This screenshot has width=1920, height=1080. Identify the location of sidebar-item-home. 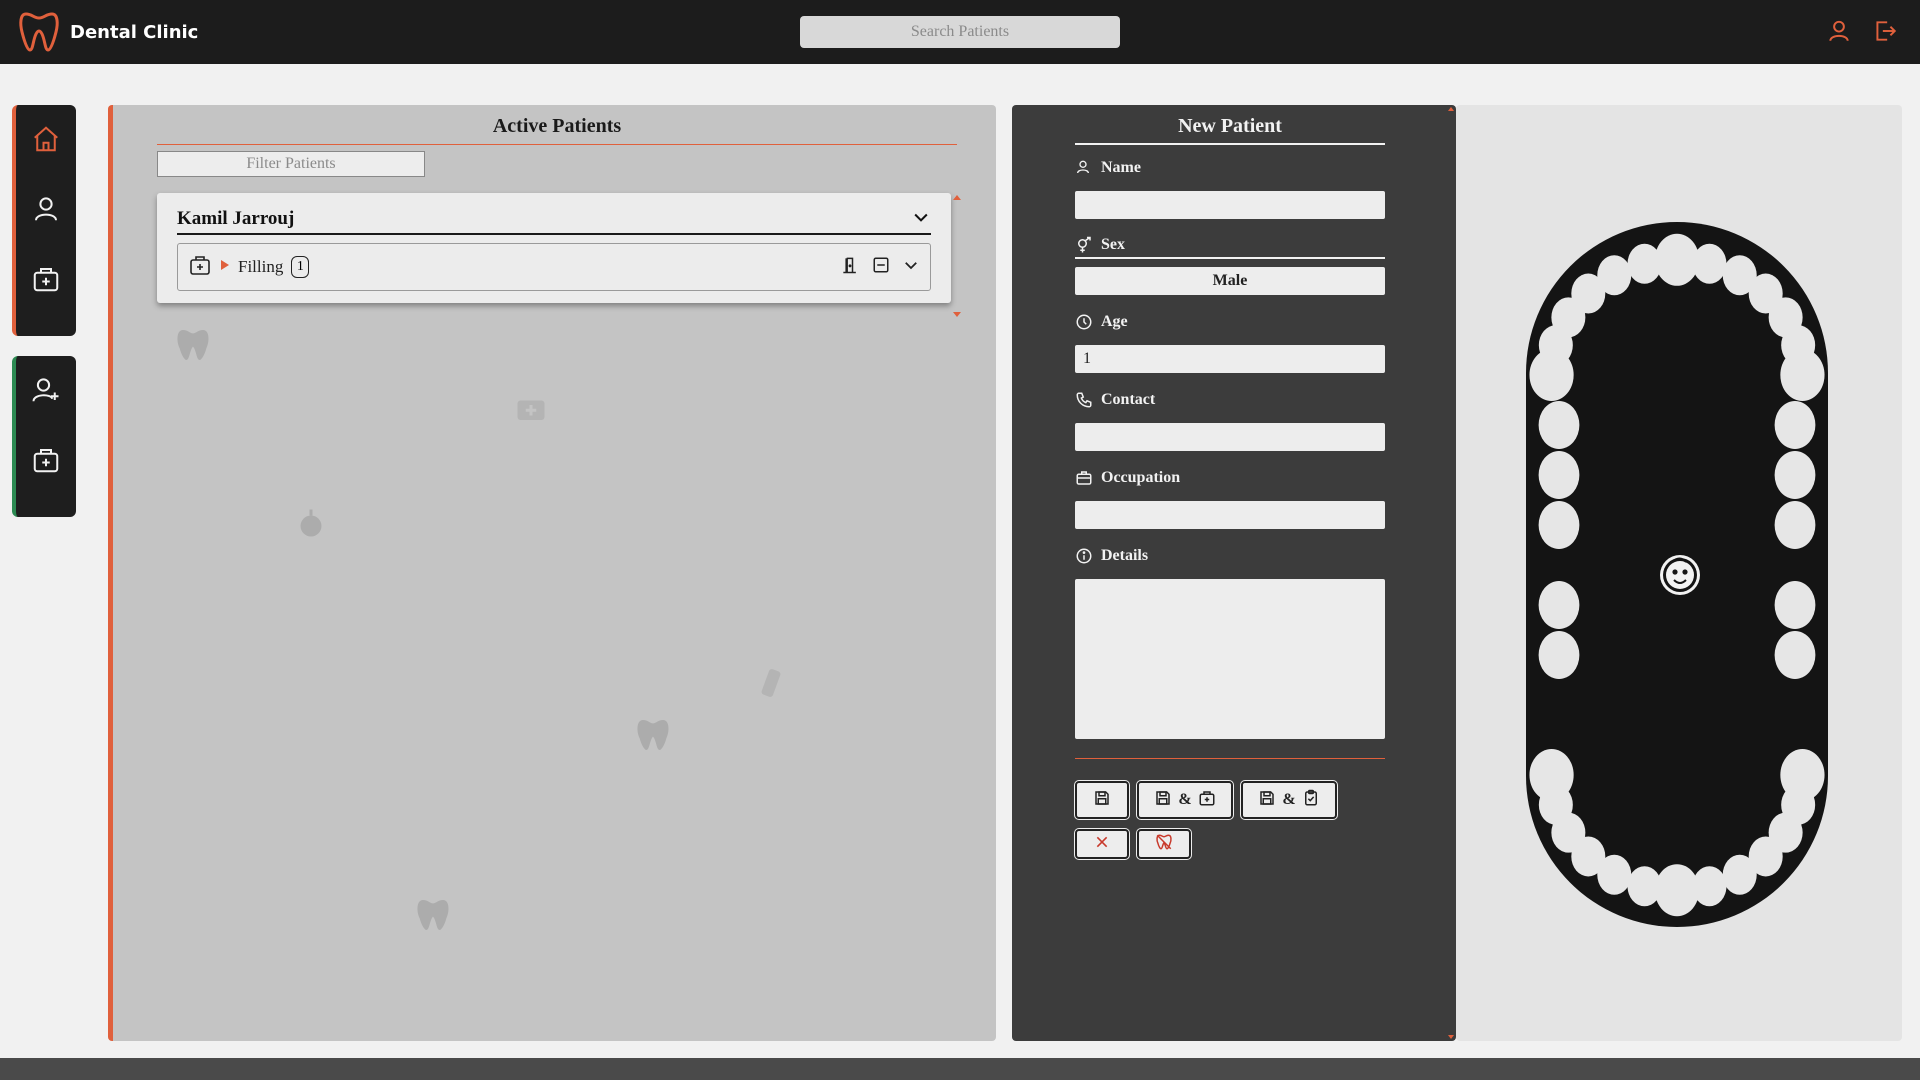
(46, 141).